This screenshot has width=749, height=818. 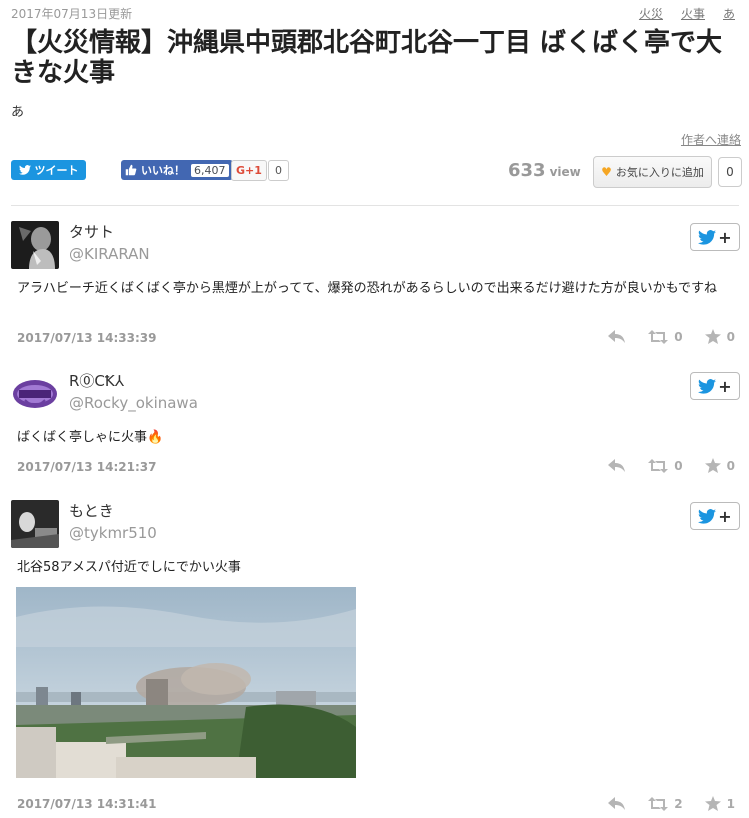 I want to click on display-name: R⓪CꝀ⅄, so click(x=96, y=381).